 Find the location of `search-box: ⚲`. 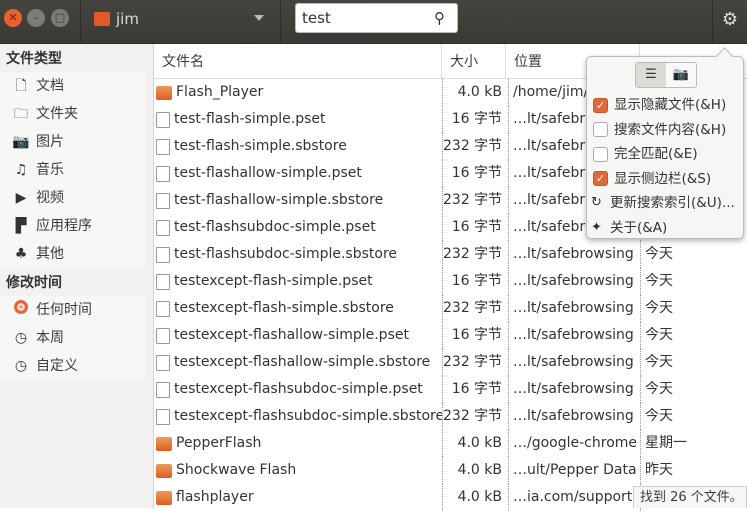

search-box: ⚲ is located at coordinates (376, 18).